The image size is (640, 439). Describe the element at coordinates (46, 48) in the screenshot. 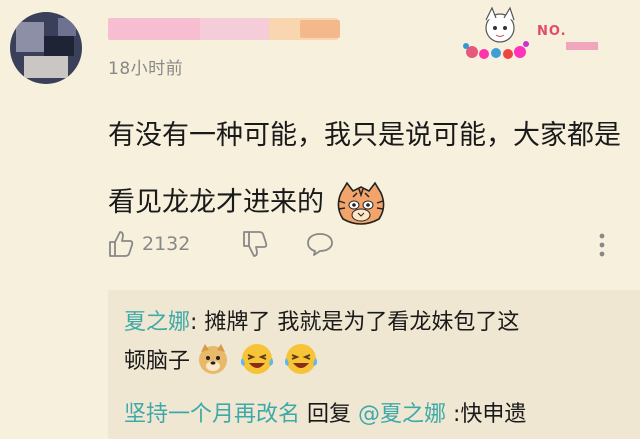

I see `avatar` at that location.